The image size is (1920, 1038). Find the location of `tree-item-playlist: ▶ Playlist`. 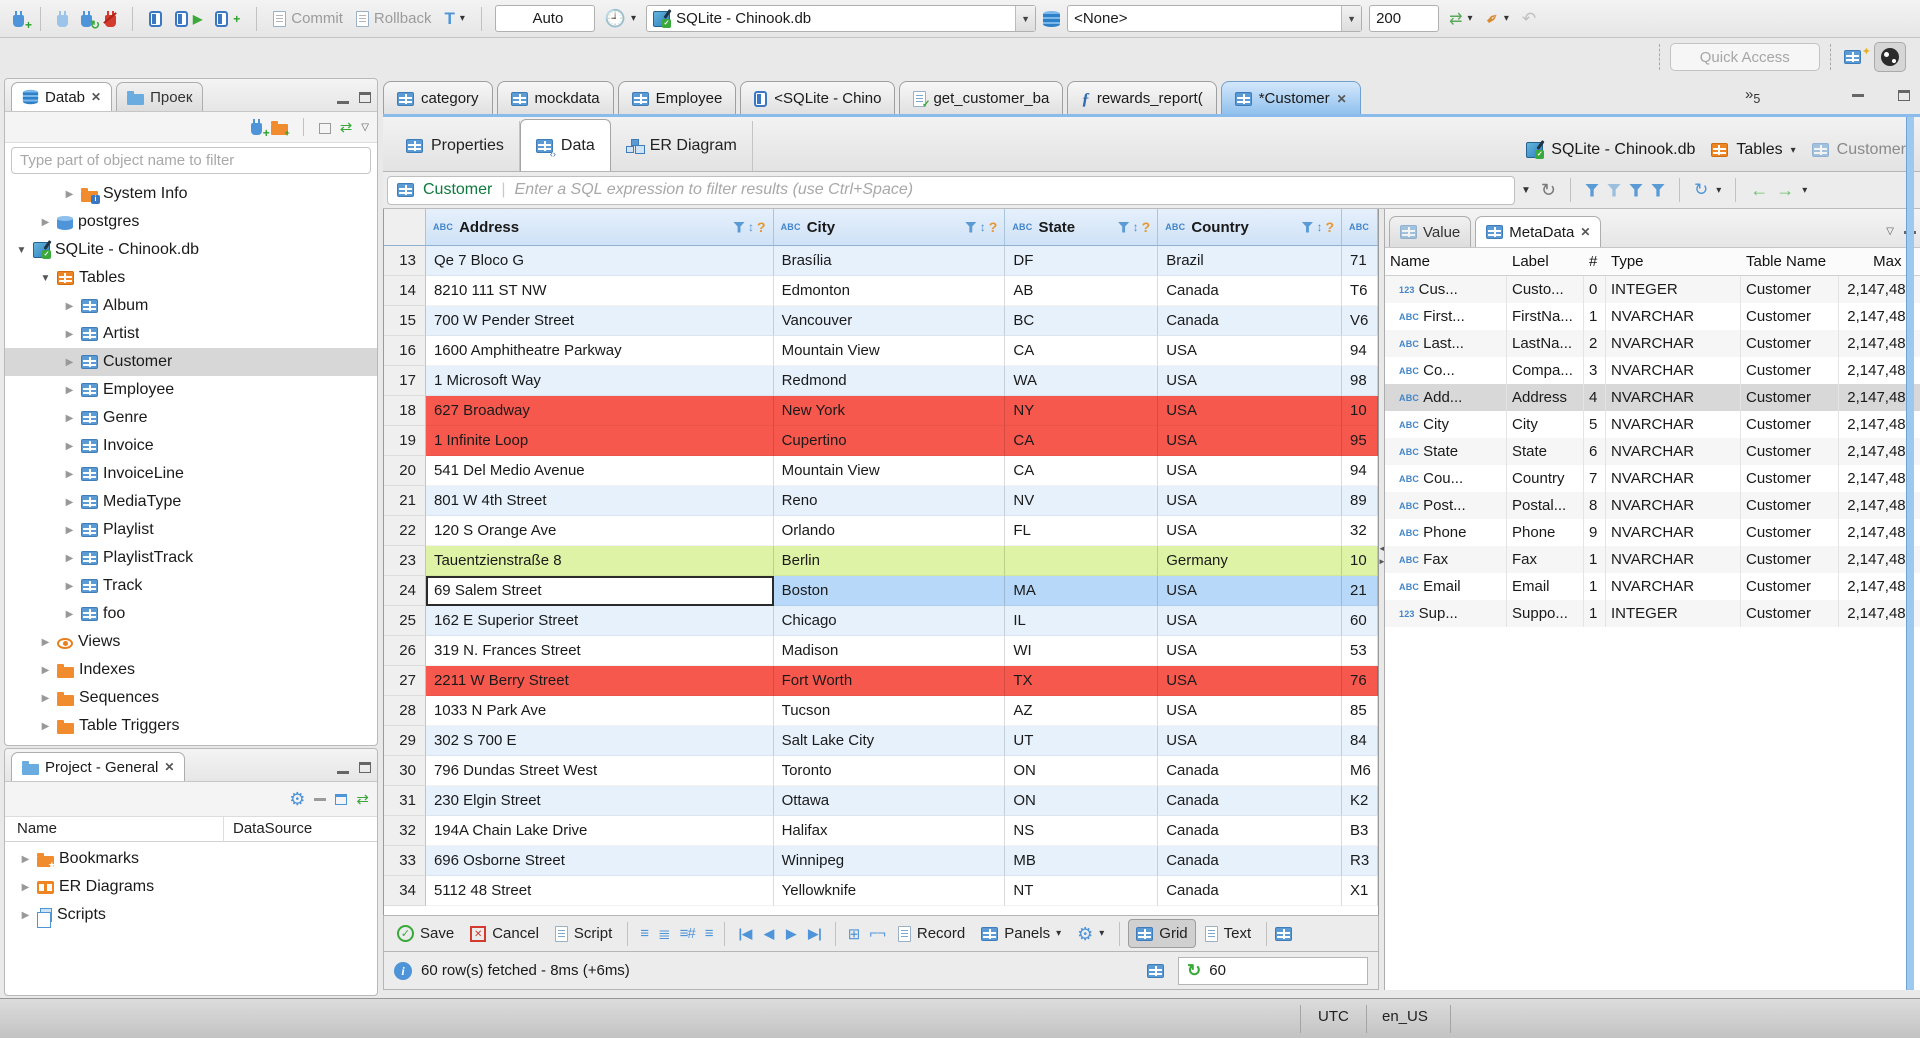

tree-item-playlist: ▶ Playlist is located at coordinates (191, 530).